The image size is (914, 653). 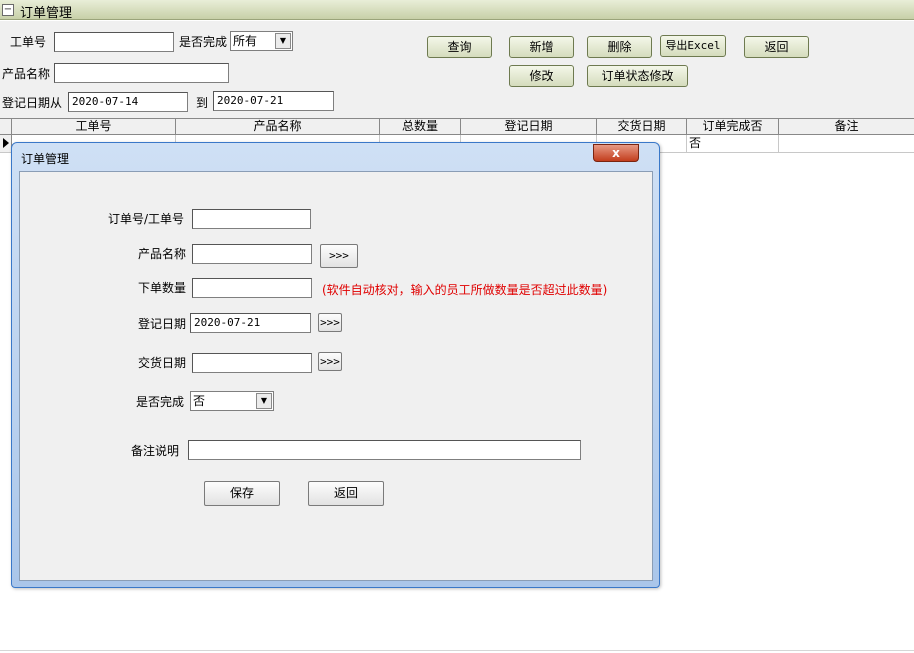 I want to click on product-label: 产品名称, so click(x=162, y=254).